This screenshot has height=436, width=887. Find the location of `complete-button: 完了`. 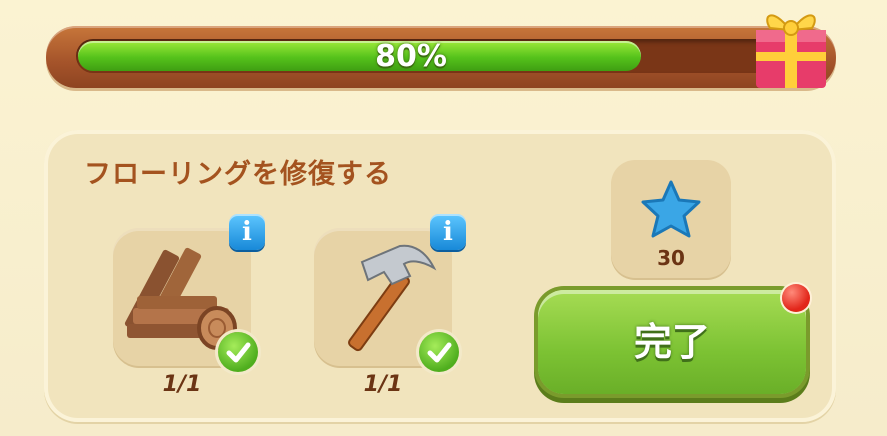

complete-button: 完了 is located at coordinates (672, 342).